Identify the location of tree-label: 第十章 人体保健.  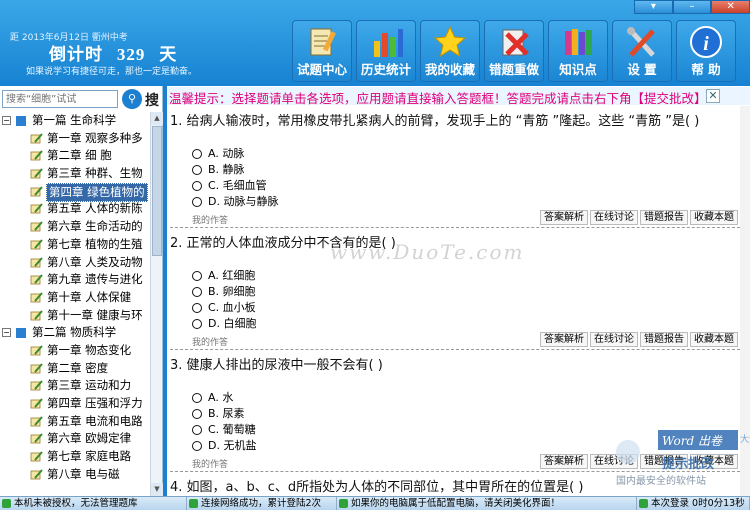
(89, 296).